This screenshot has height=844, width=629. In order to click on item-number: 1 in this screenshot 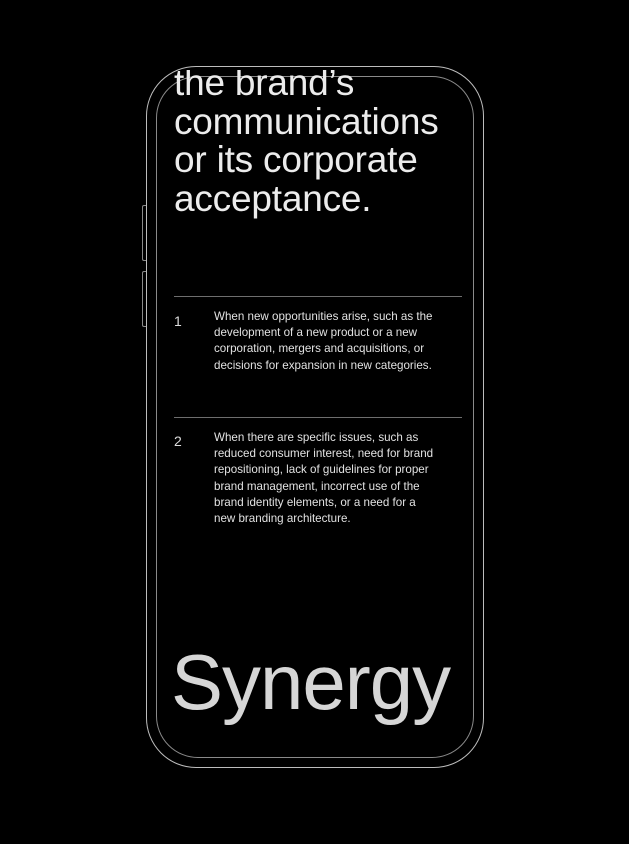, I will do `click(178, 321)`.